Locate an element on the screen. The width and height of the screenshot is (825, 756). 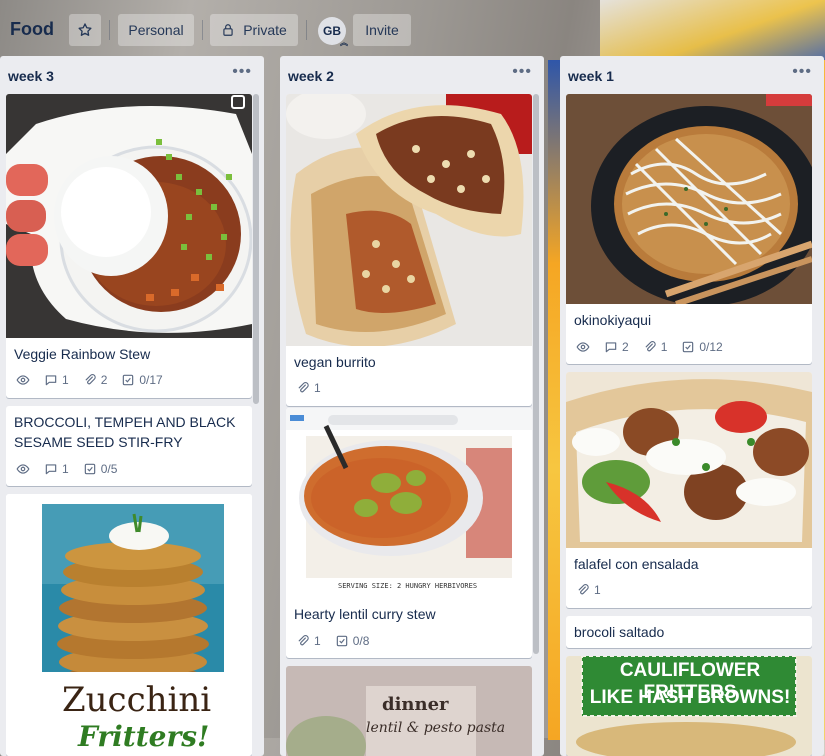
checklist-badge: 0/12 is located at coordinates (702, 347).